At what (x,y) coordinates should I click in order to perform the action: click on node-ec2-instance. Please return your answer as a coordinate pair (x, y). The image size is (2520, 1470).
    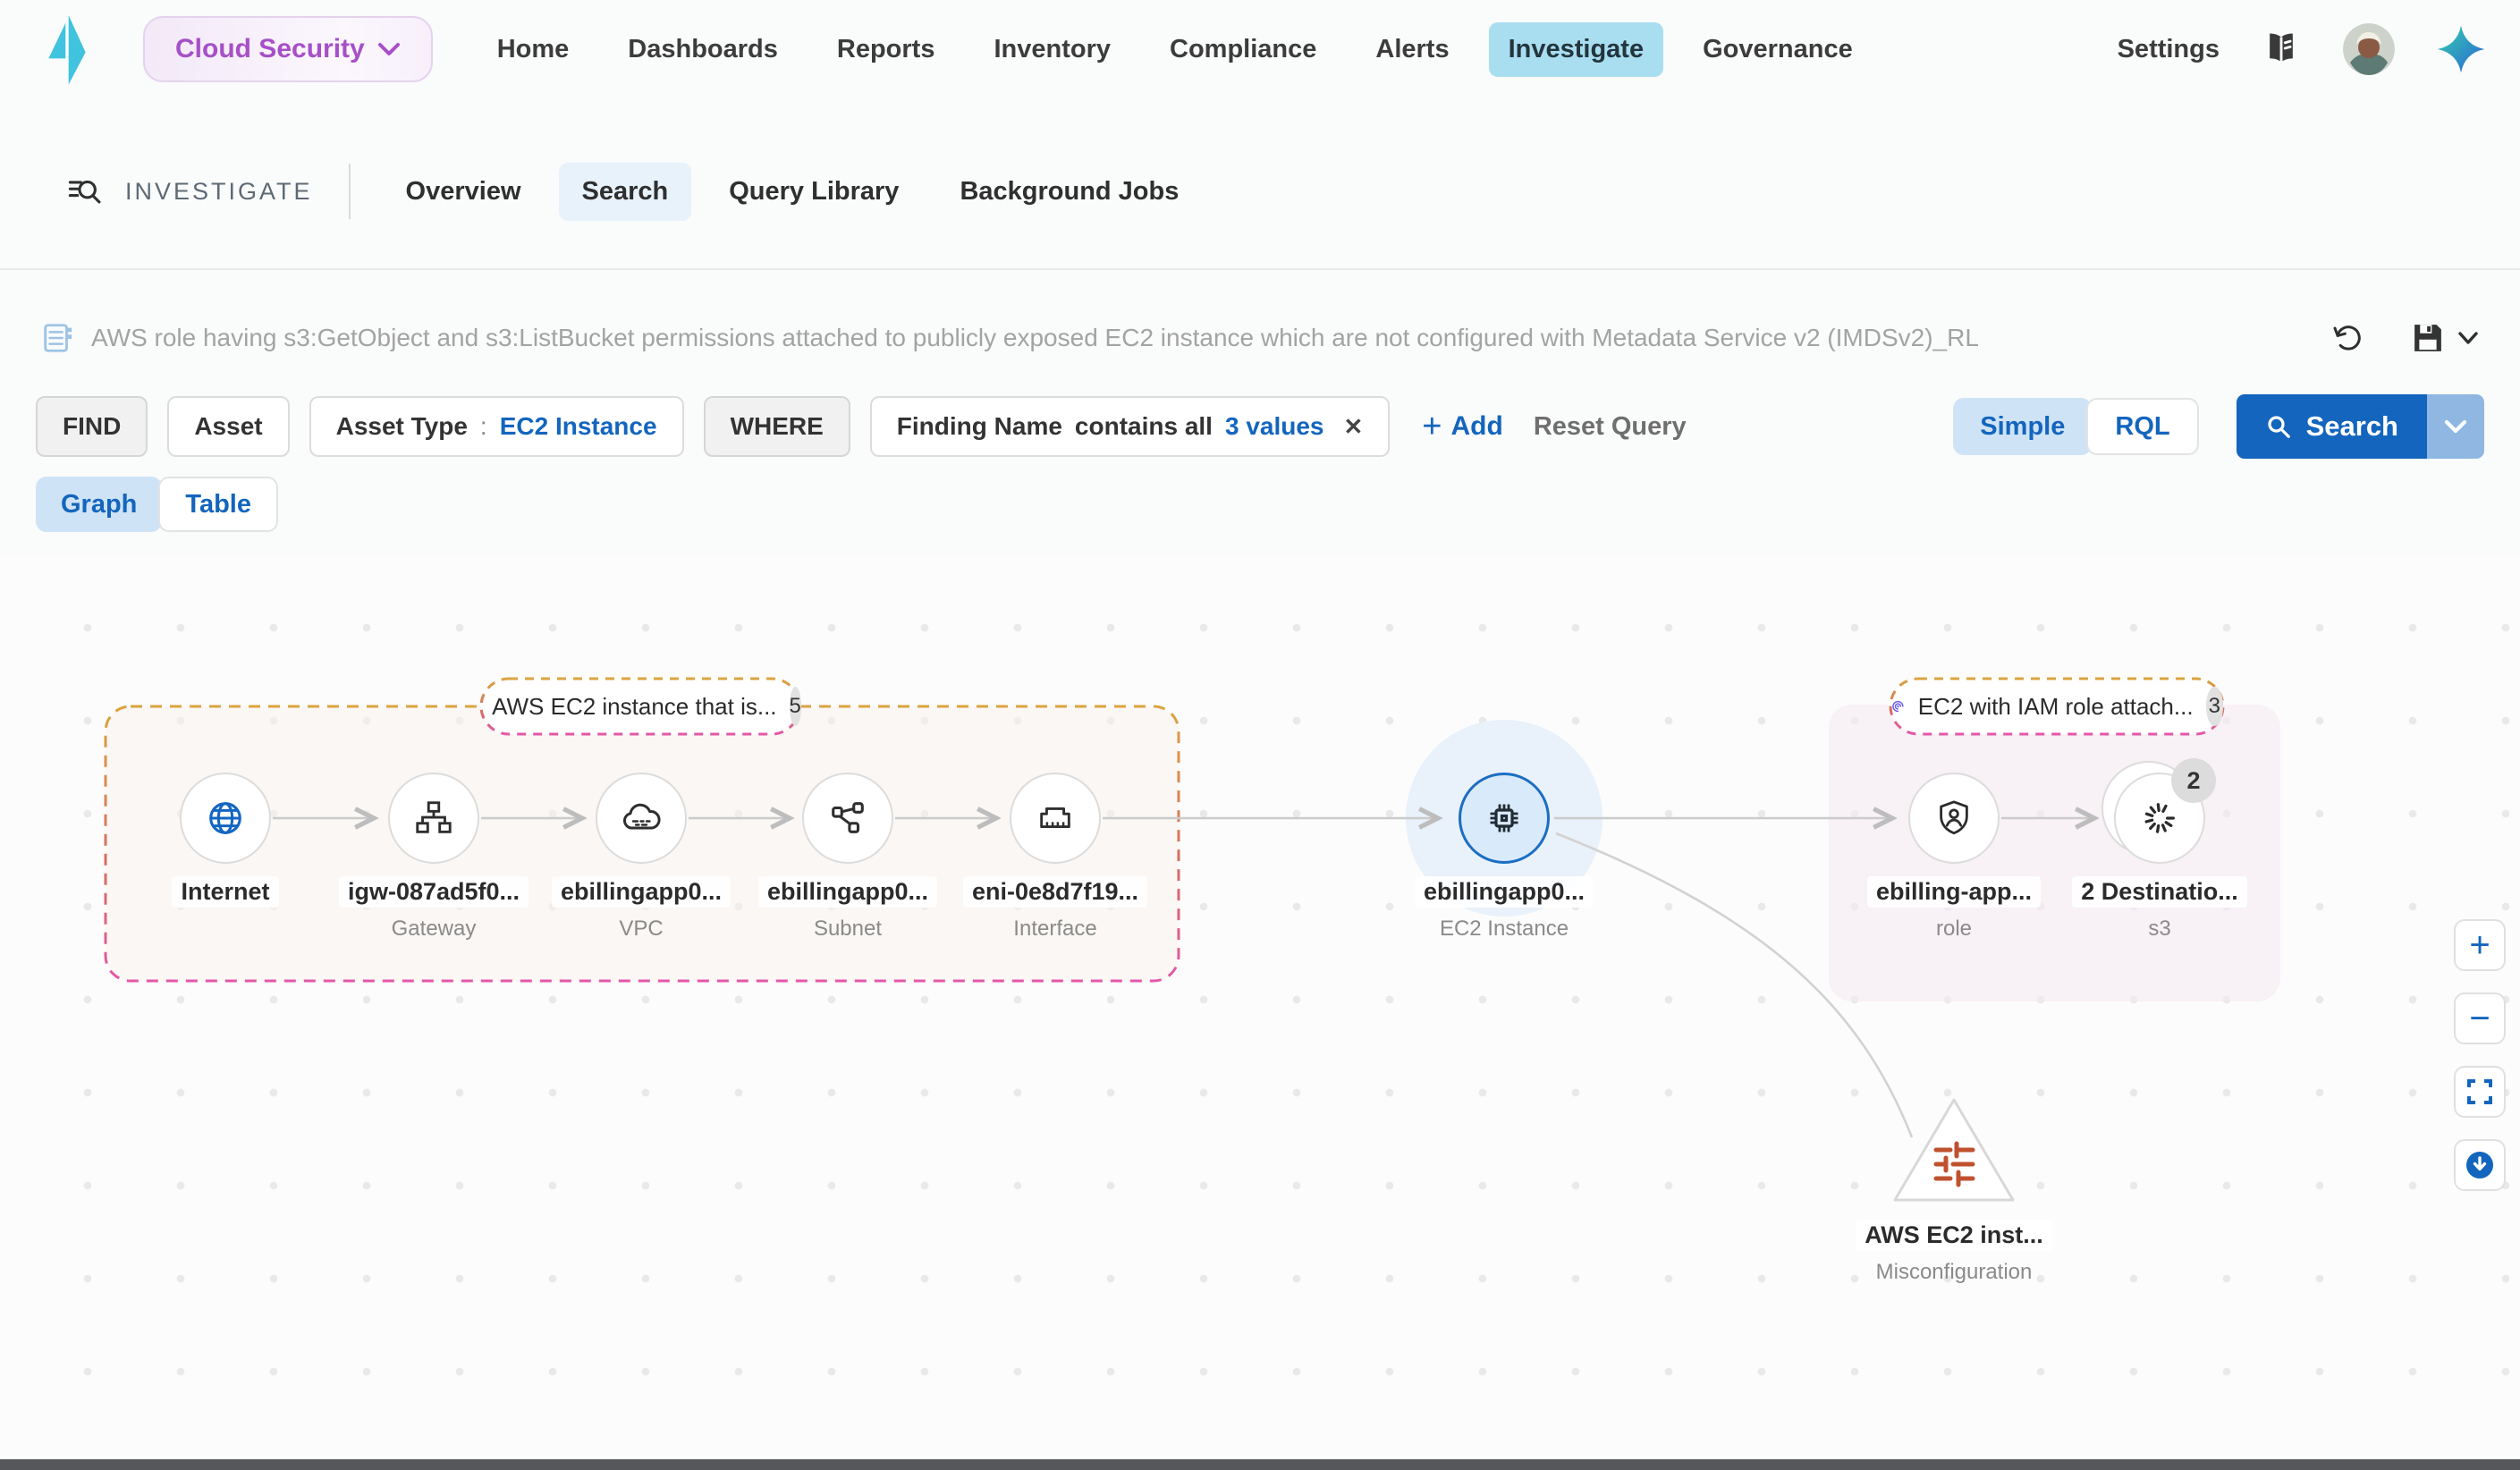
    Looking at the image, I should click on (1504, 819).